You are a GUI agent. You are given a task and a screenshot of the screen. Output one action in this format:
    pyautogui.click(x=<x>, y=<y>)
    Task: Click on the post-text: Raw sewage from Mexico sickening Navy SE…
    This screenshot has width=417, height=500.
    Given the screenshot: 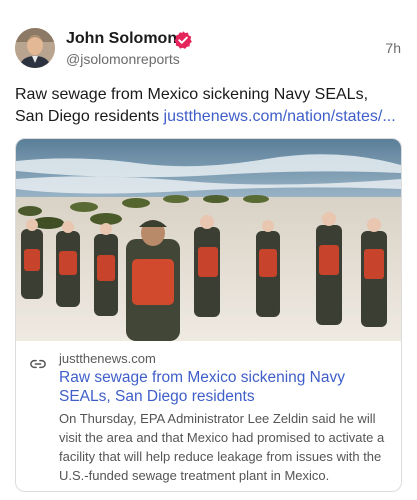 What is the action you would take?
    pyautogui.click(x=207, y=106)
    